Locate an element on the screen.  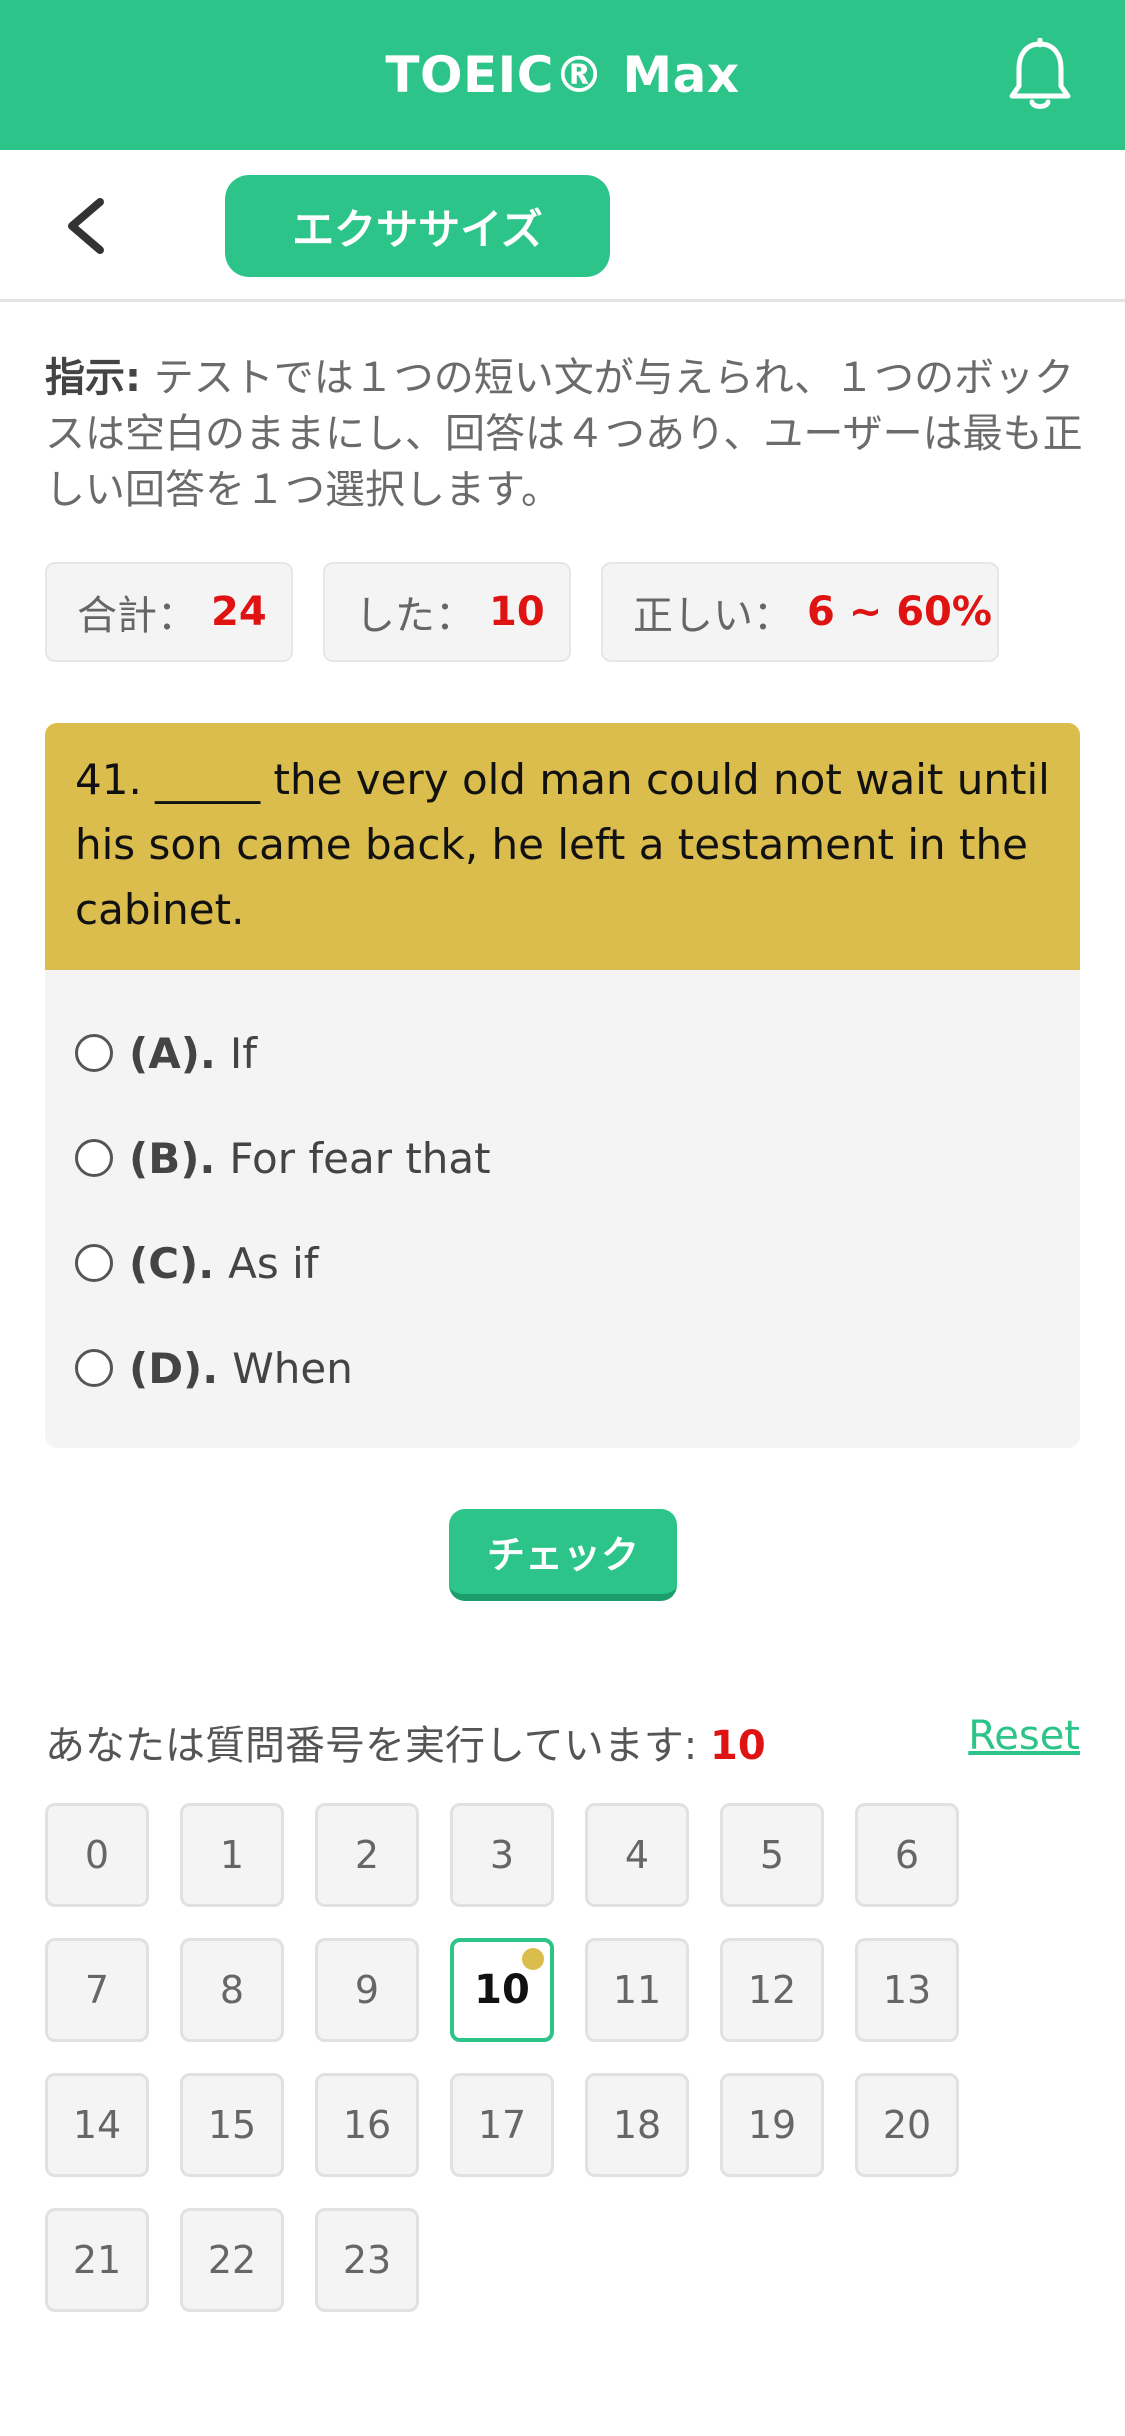
option-d: (D). When is located at coordinates (214, 1368).